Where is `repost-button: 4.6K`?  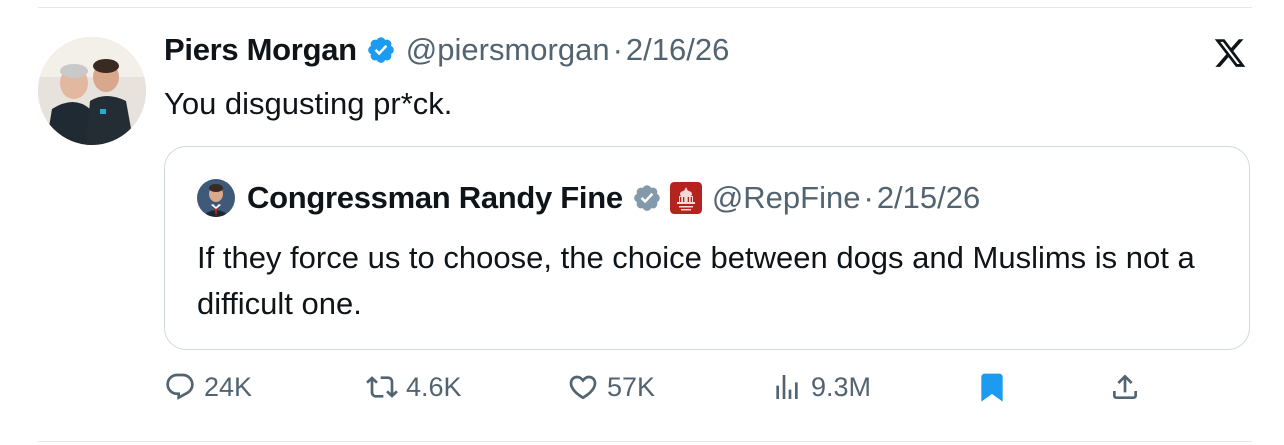 repost-button: 4.6K is located at coordinates (414, 387).